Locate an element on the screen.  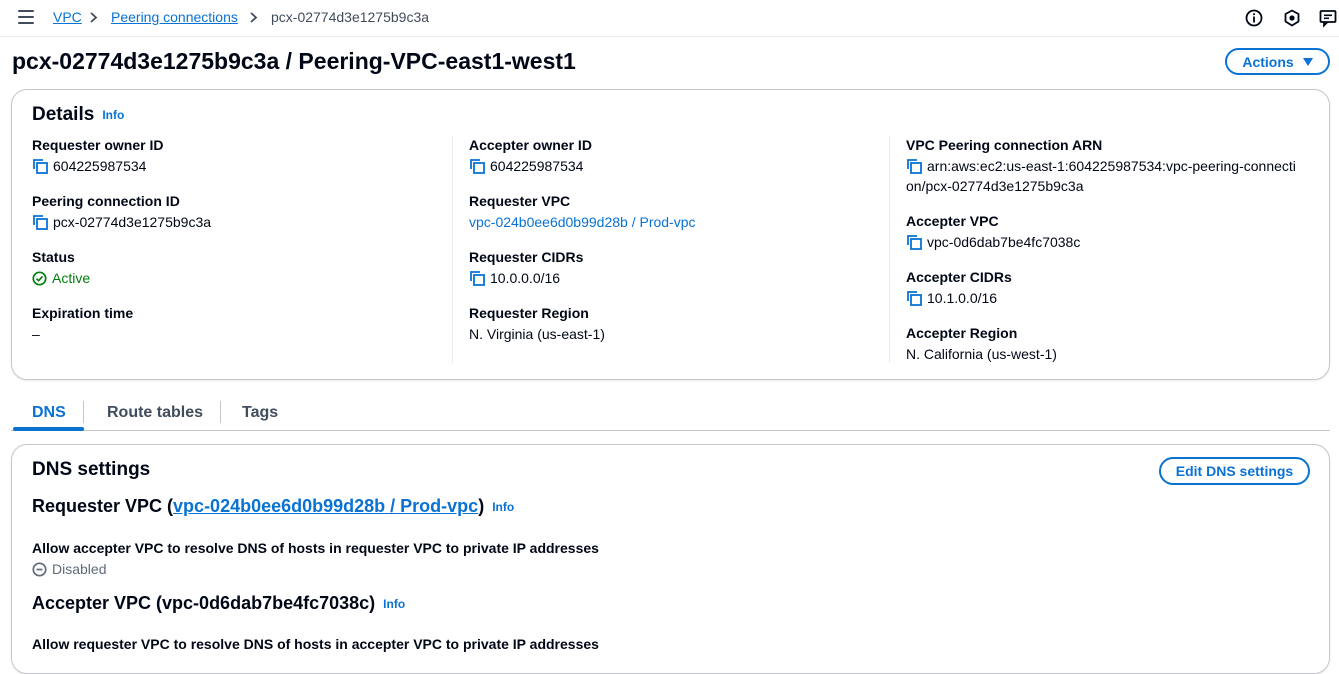
accepter-owner-id-value: 604225987534 is located at coordinates (537, 166).